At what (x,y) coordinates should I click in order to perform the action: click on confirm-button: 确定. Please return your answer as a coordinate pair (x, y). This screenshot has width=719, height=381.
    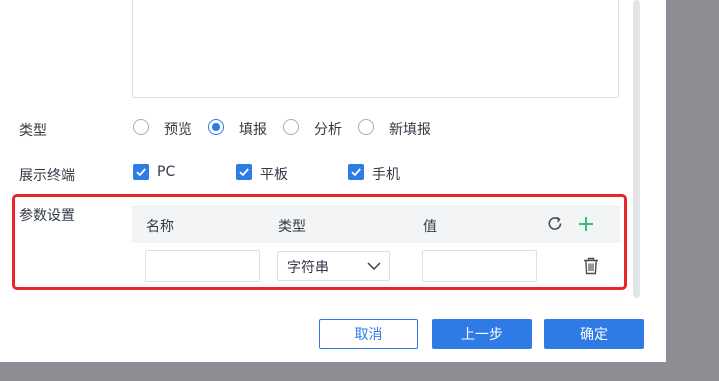
    Looking at the image, I should click on (594, 334).